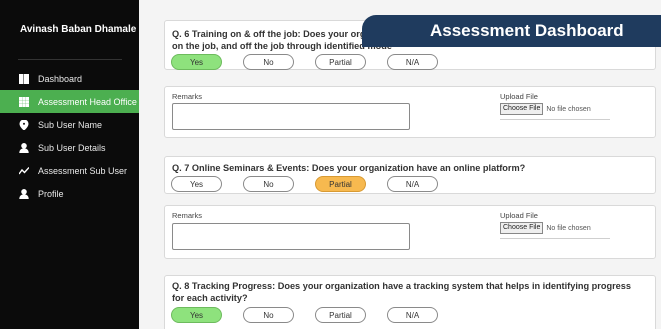  I want to click on sidebar-item-assessment-sub-user: Assessment Sub User, so click(69, 170).